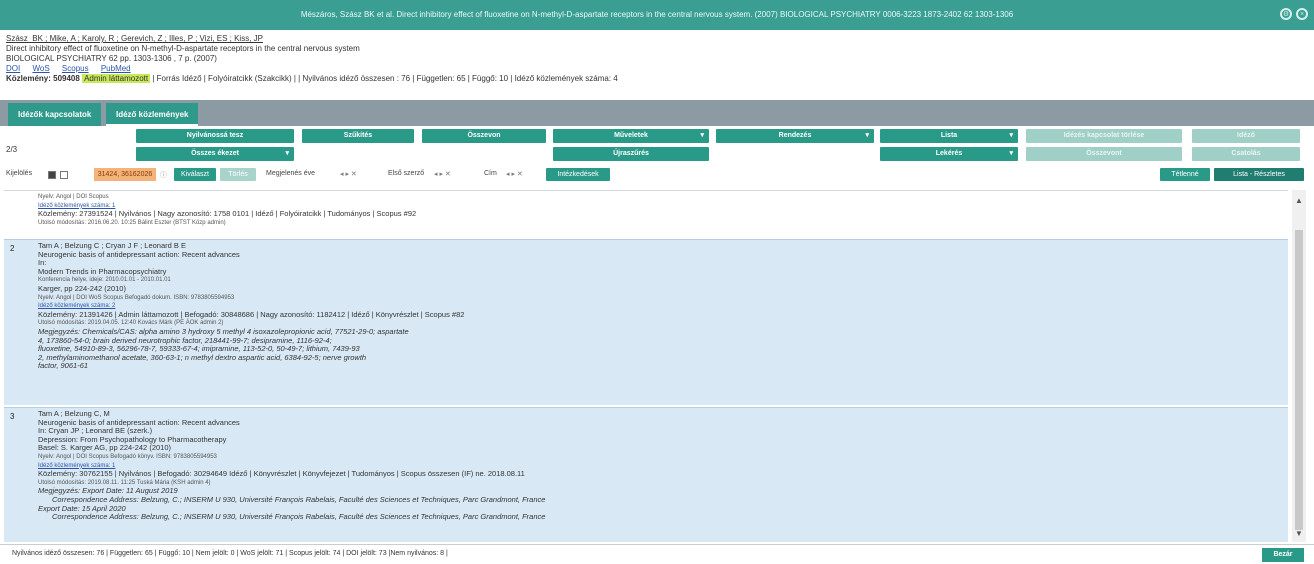 The image size is (1314, 564). What do you see at coordinates (19, 173) in the screenshot?
I see `selection-label: Kijelölés` at bounding box center [19, 173].